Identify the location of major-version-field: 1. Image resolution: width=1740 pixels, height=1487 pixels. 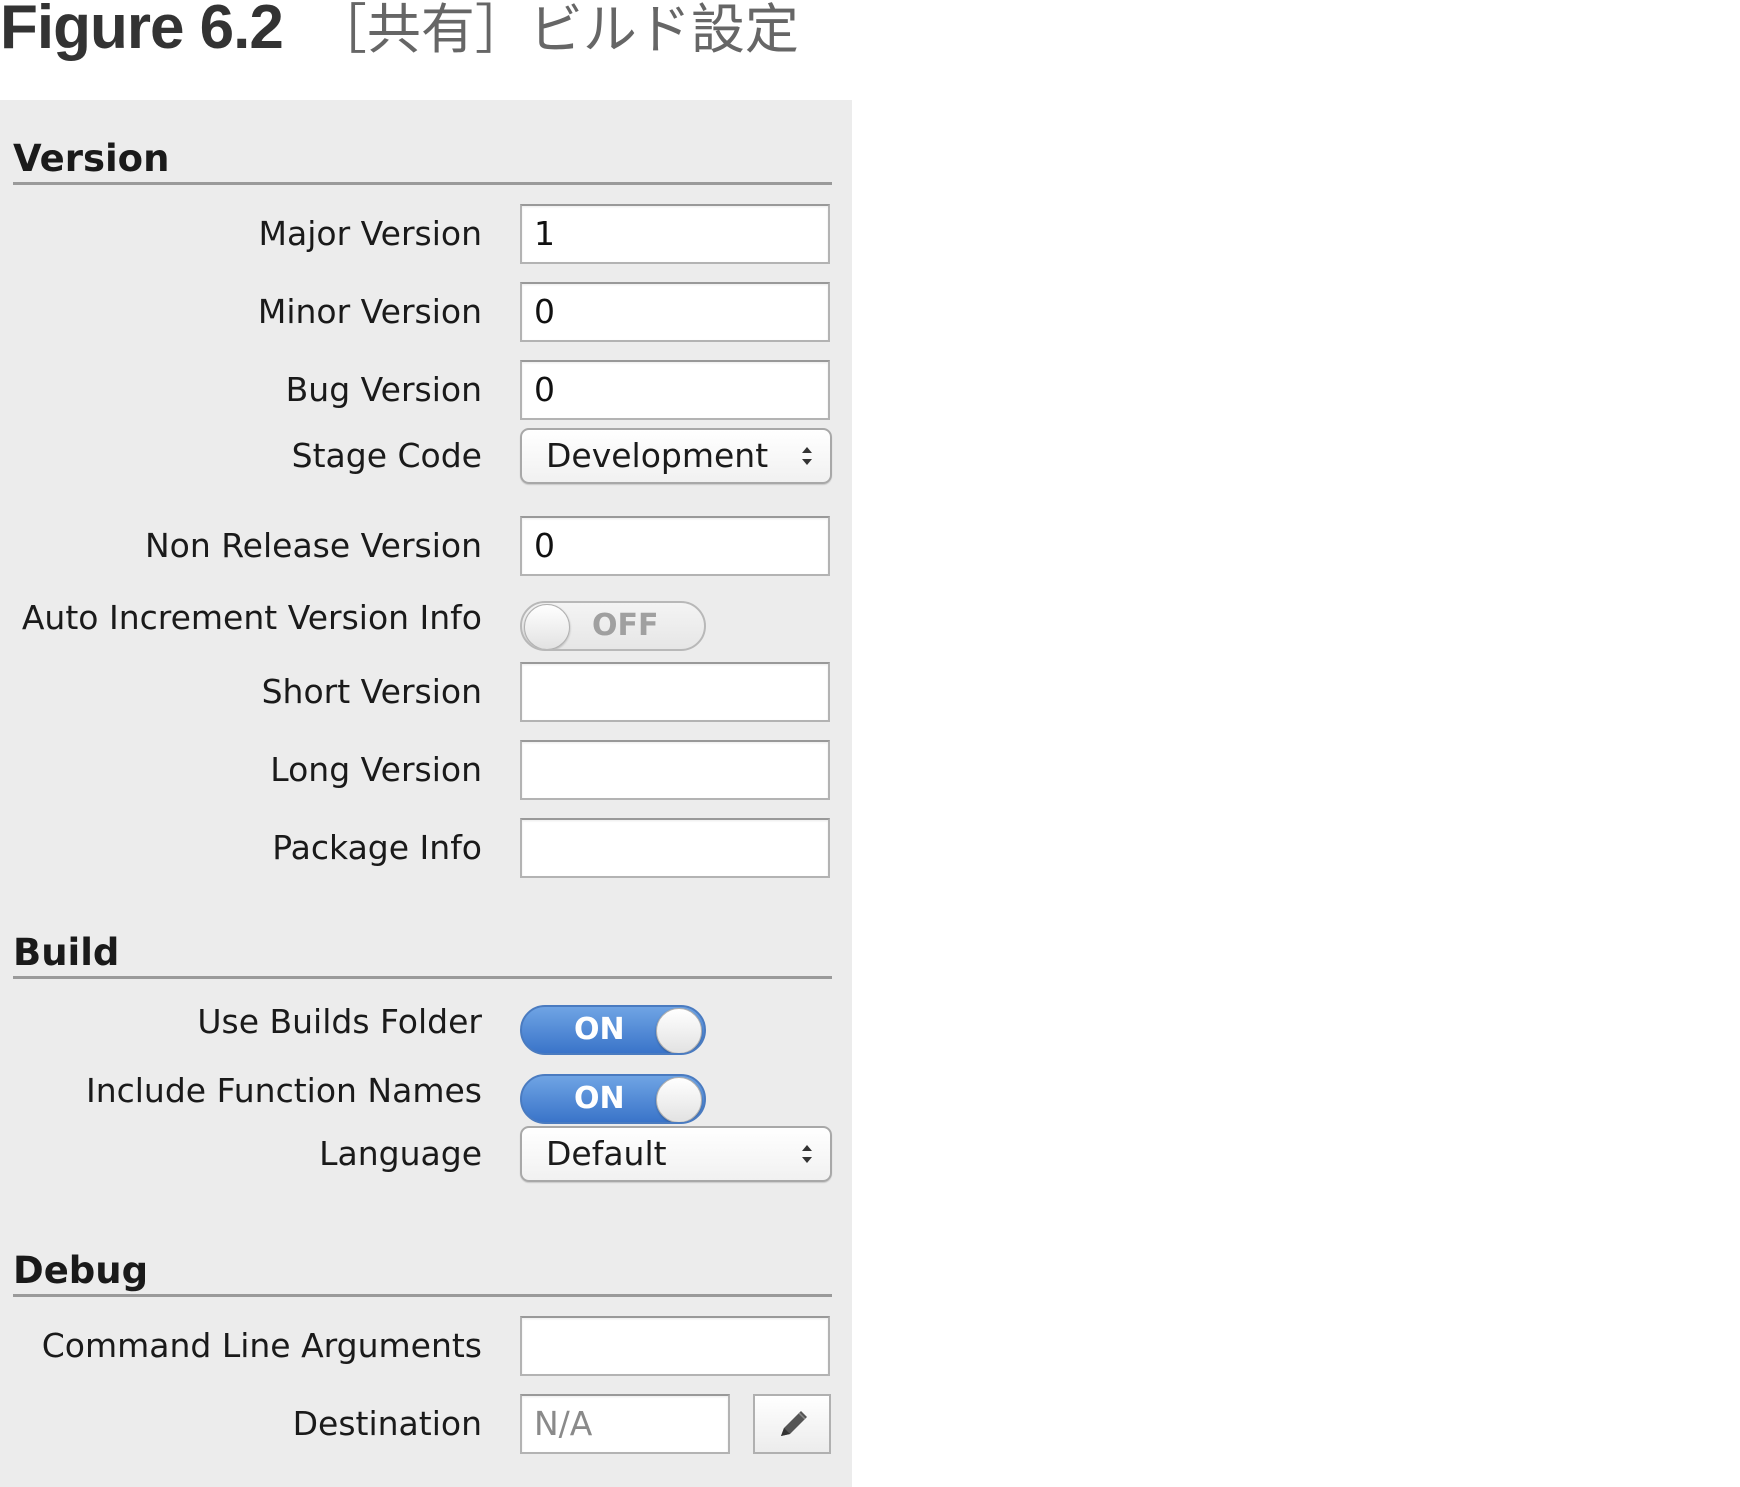
(675, 234).